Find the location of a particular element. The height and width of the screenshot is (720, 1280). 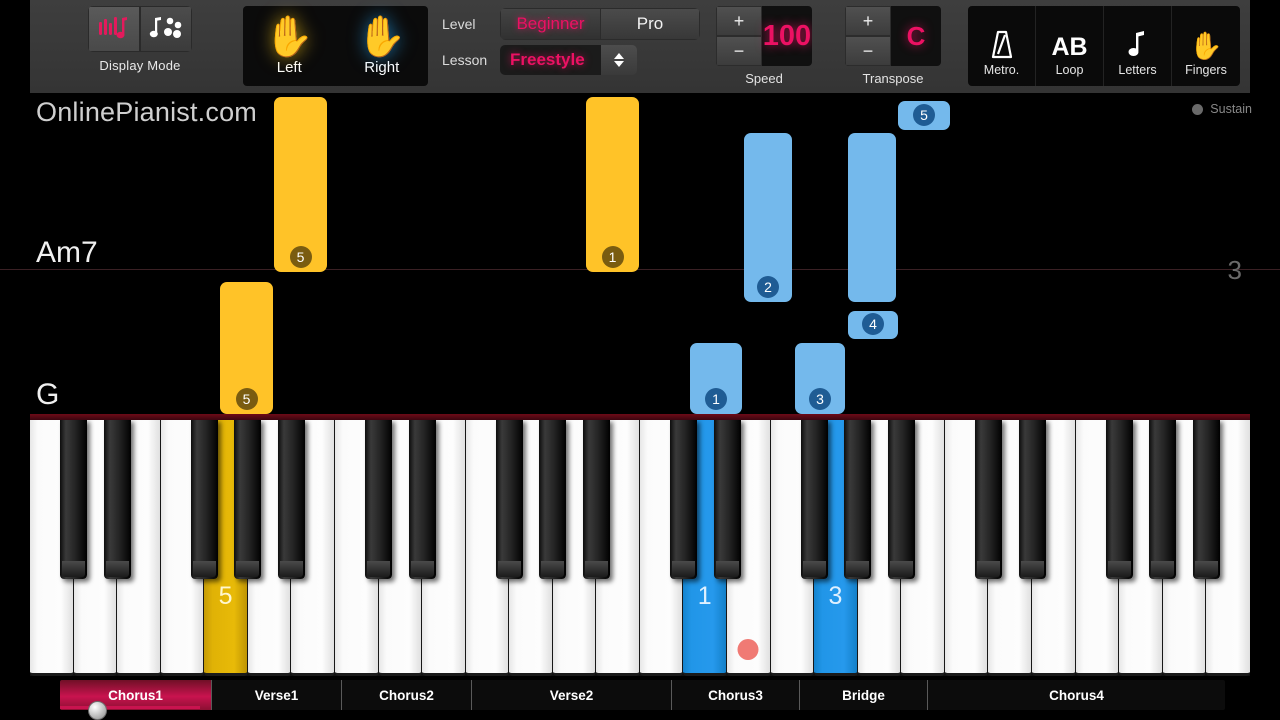

level-row: Level Beginner Pro is located at coordinates (572, 24).